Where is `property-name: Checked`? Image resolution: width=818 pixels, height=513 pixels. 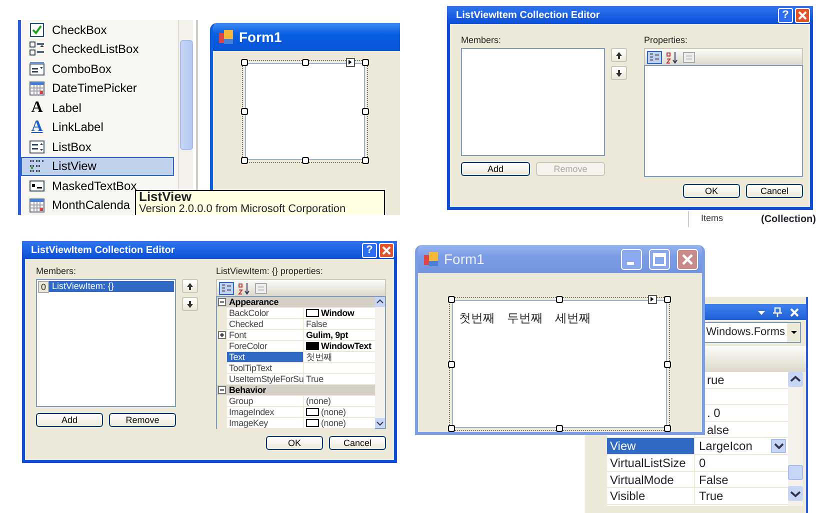 property-name: Checked is located at coordinates (265, 324).